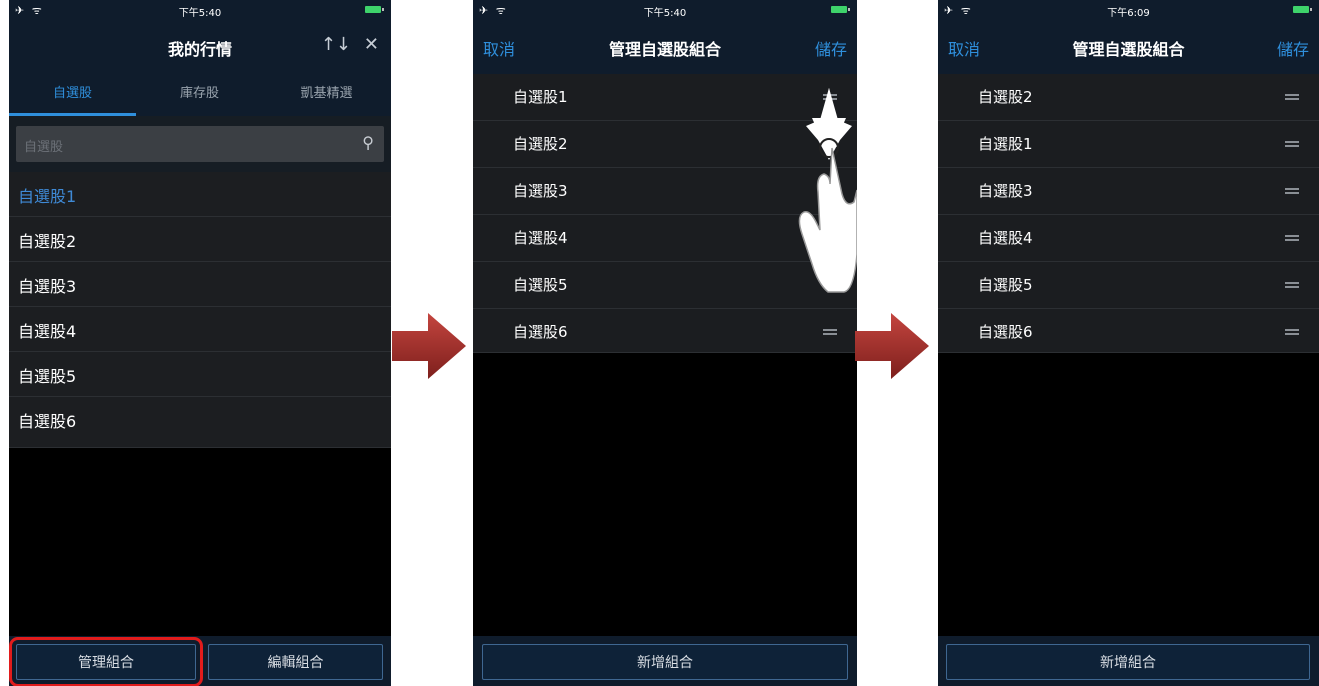 Image resolution: width=1319 pixels, height=686 pixels. I want to click on status-bar: ✈ ᯤ 下午6:09, so click(1128, 10).